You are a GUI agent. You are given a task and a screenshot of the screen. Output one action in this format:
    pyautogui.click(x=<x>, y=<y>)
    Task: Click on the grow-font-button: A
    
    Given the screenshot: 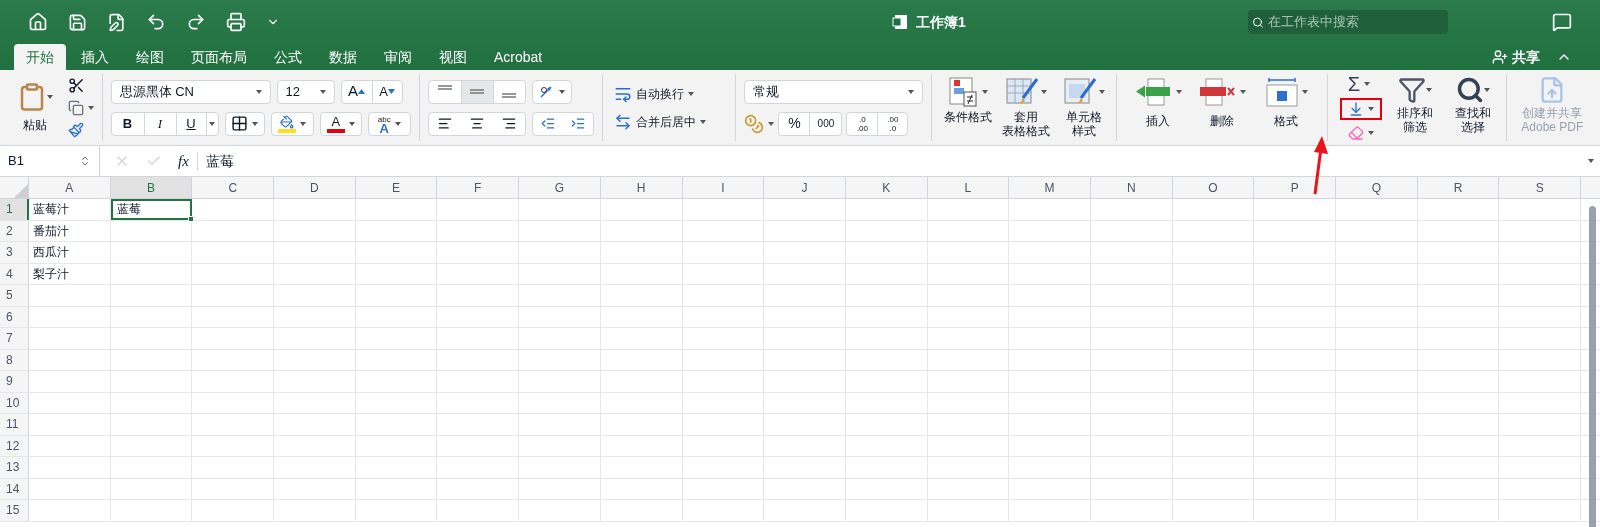 What is the action you would take?
    pyautogui.click(x=356, y=91)
    